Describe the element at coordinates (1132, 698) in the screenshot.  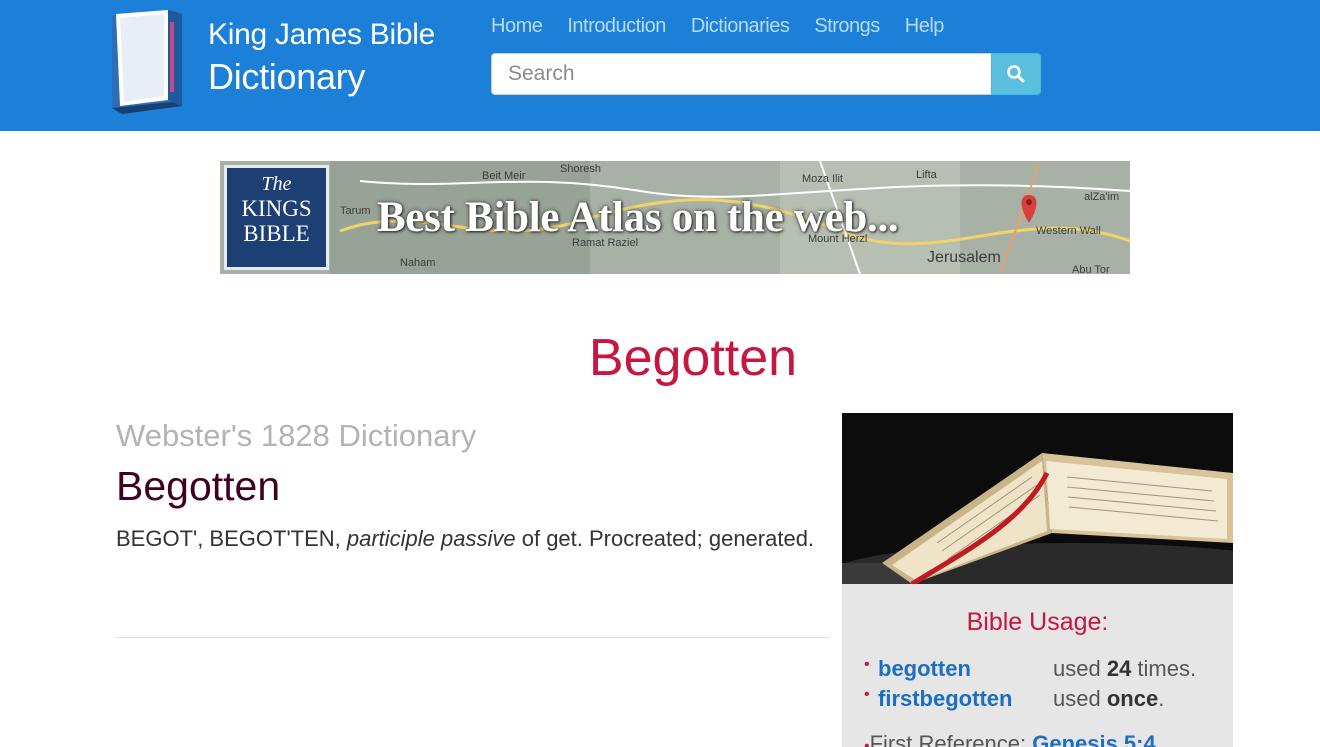
I see `usage-number: once` at that location.